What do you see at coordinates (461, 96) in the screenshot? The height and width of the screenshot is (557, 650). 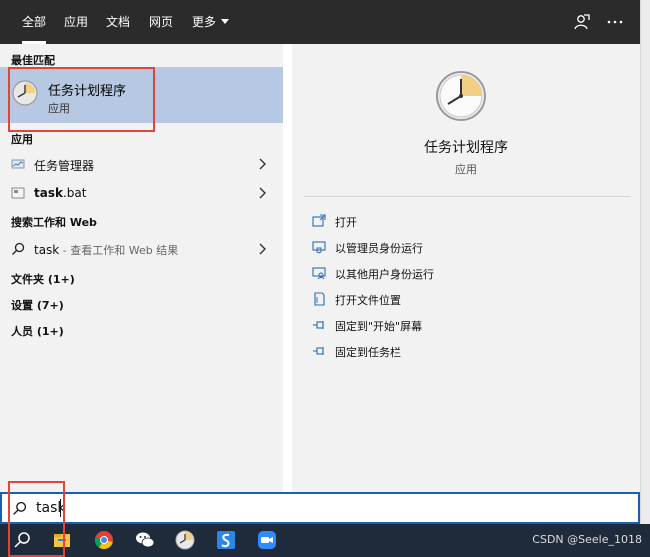 I see `task-scheduler-large-icon` at bounding box center [461, 96].